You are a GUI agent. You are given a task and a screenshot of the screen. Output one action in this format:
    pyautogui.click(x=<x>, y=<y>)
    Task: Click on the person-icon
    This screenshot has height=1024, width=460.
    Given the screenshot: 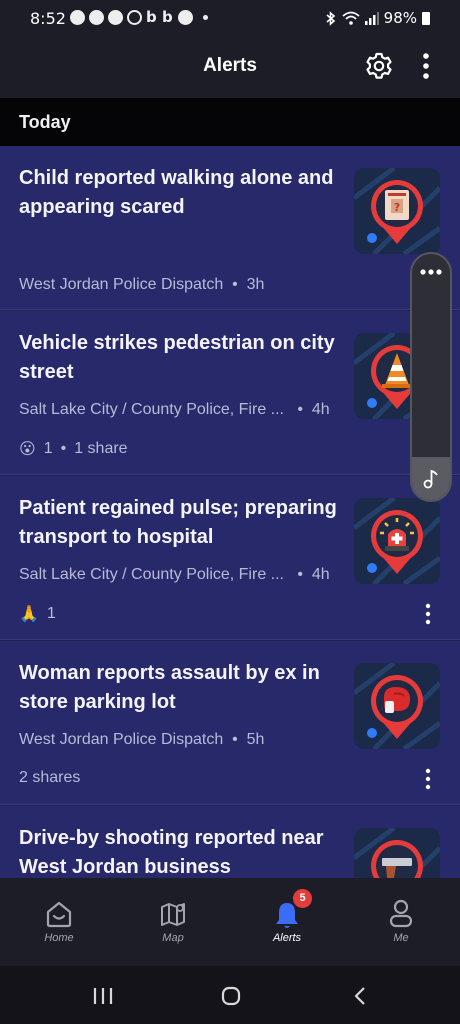 What is the action you would take?
    pyautogui.click(x=401, y=913)
    